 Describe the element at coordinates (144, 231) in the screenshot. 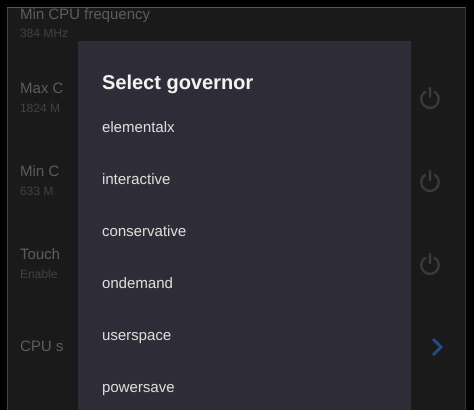

I see `governor-option: conservative` at that location.